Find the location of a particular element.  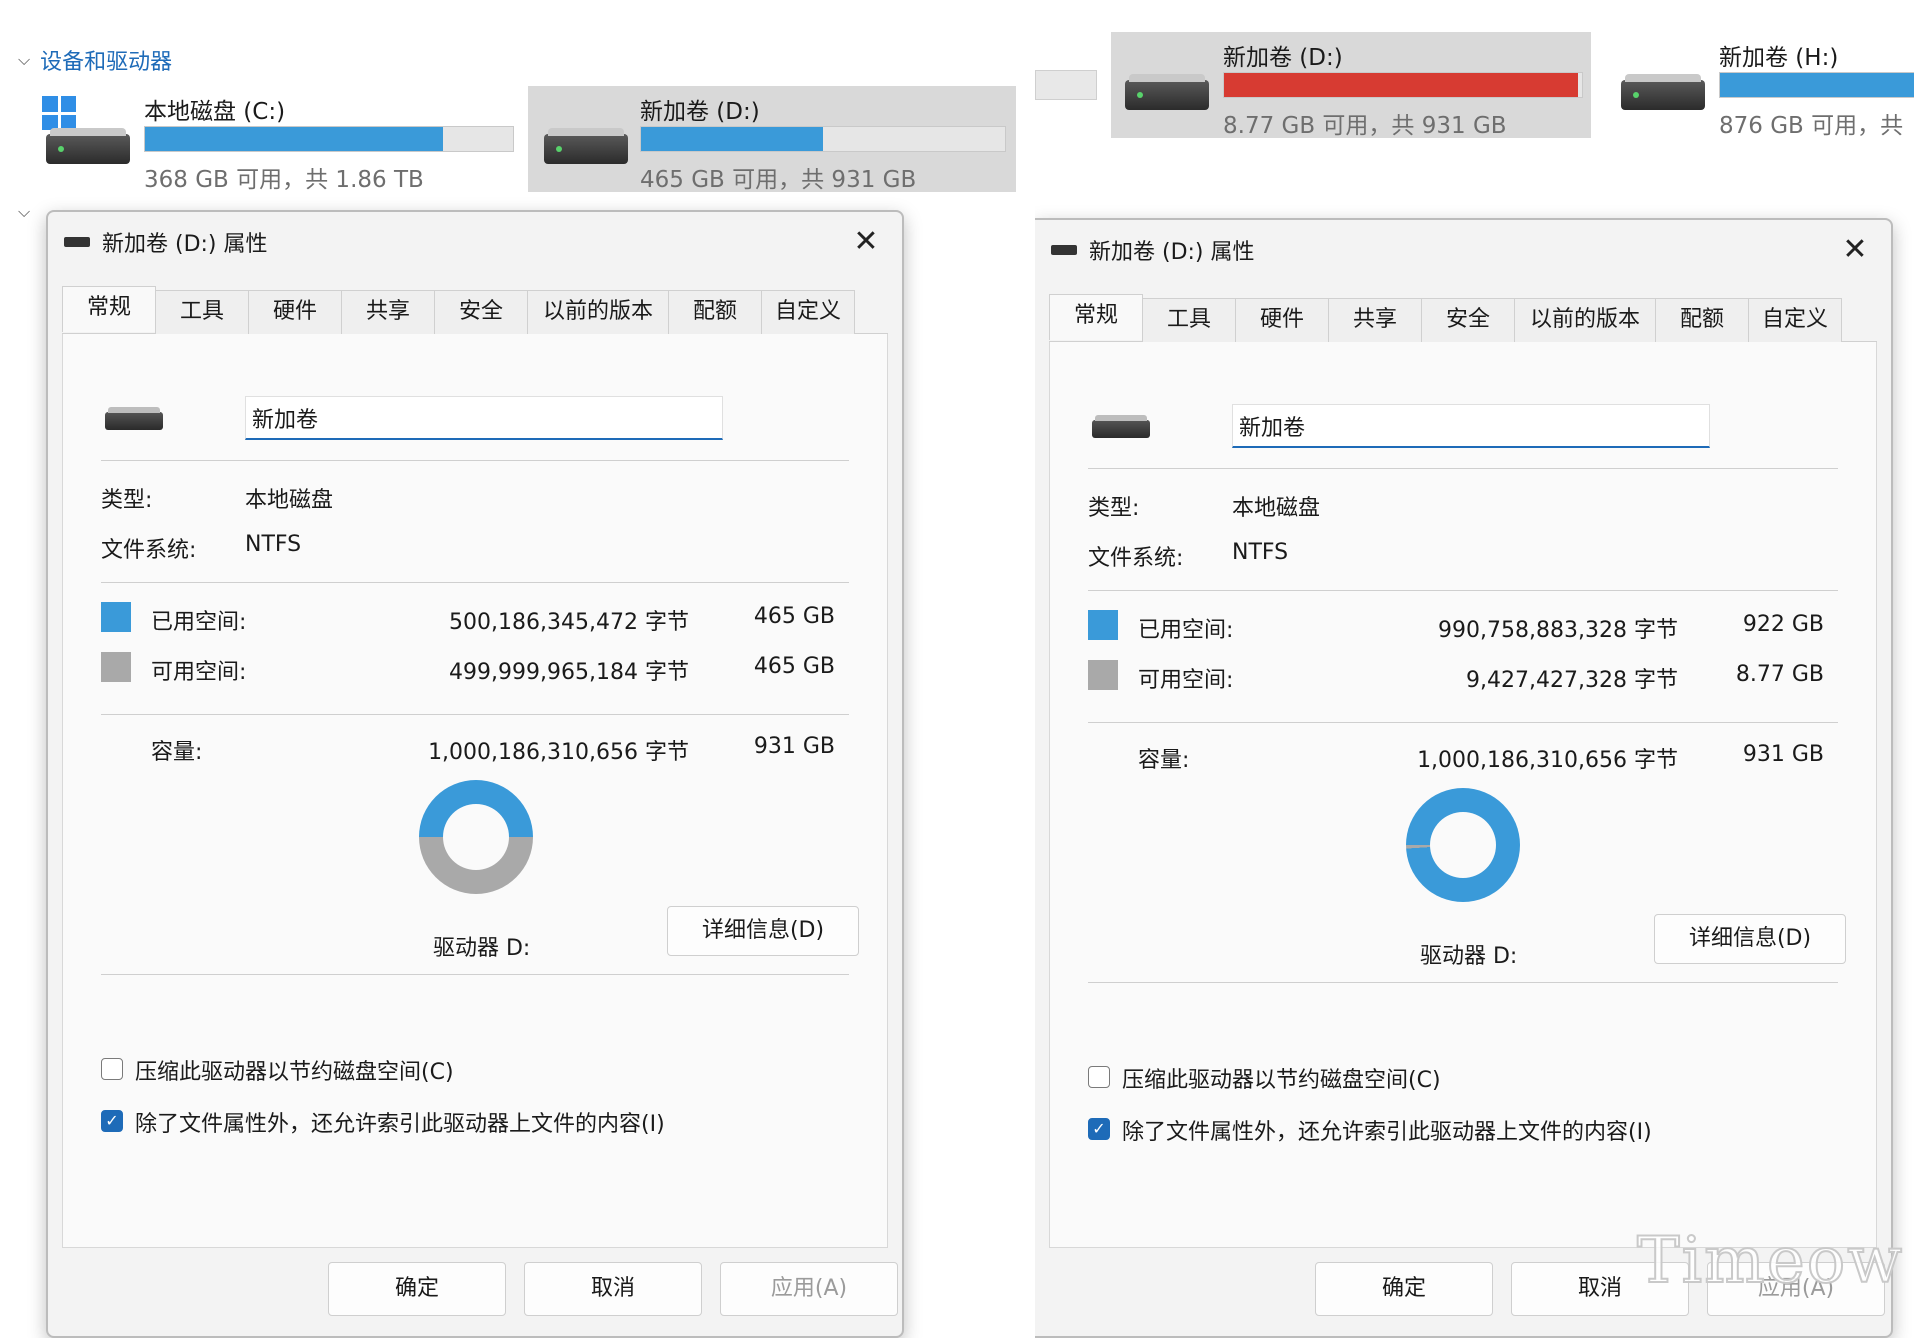

drive-name: 本地磁盘 (C:) is located at coordinates (215, 112).